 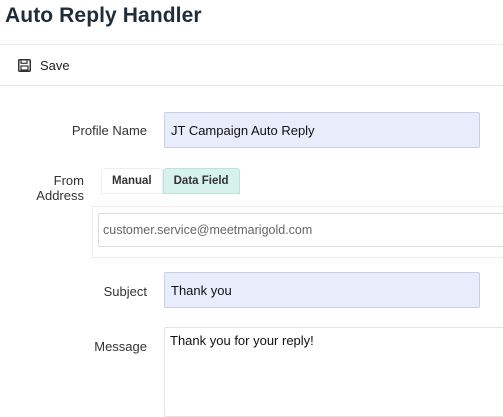 I want to click on from-address-input: customer.service@meetmarigold.com, so click(x=300, y=230).